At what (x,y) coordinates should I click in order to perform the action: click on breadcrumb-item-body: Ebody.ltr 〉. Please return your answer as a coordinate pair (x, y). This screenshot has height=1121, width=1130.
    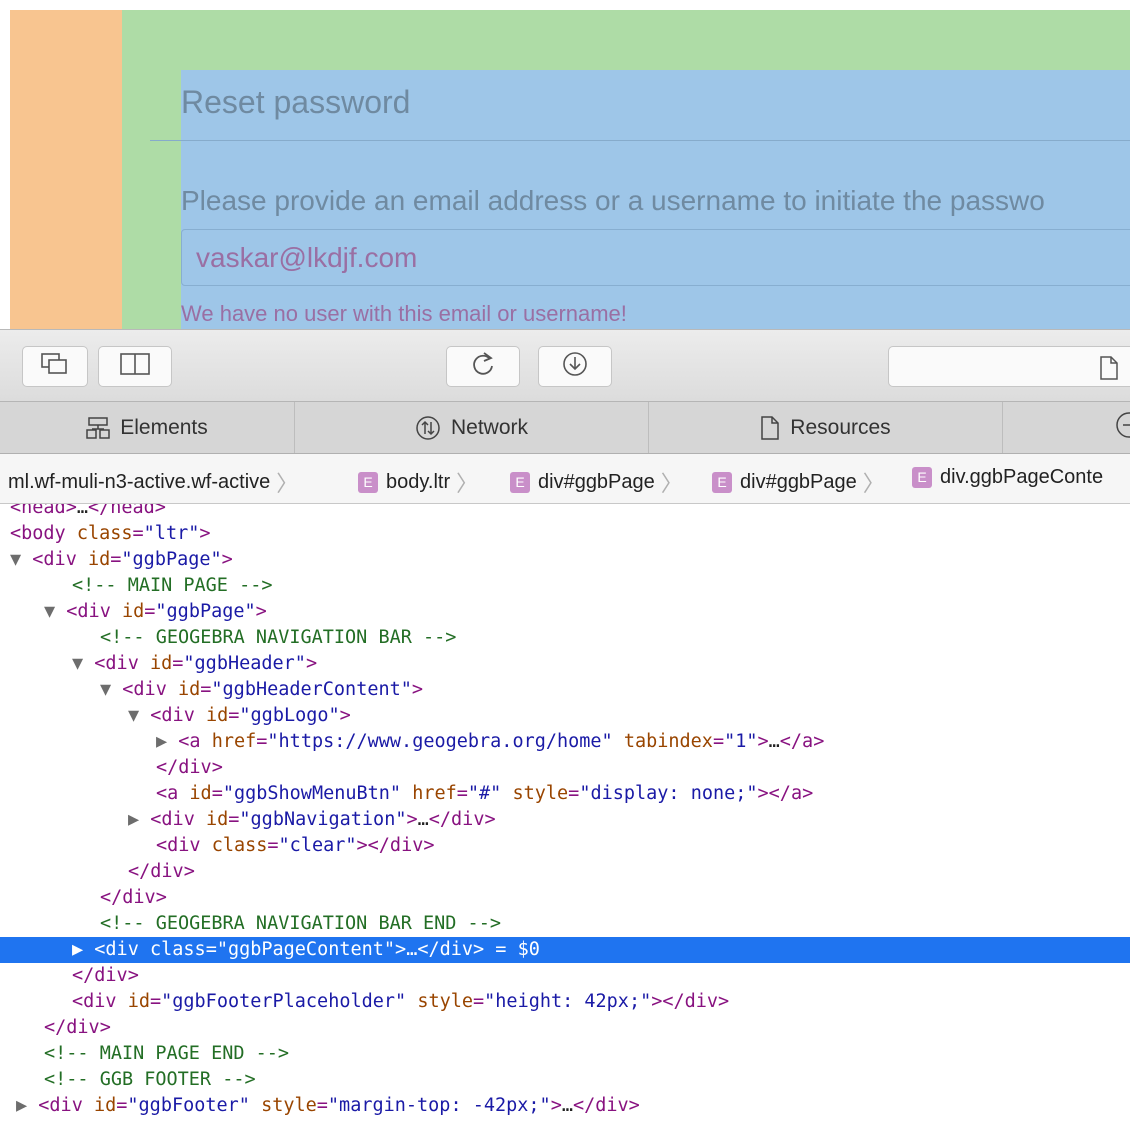
    Looking at the image, I should click on (418, 482).